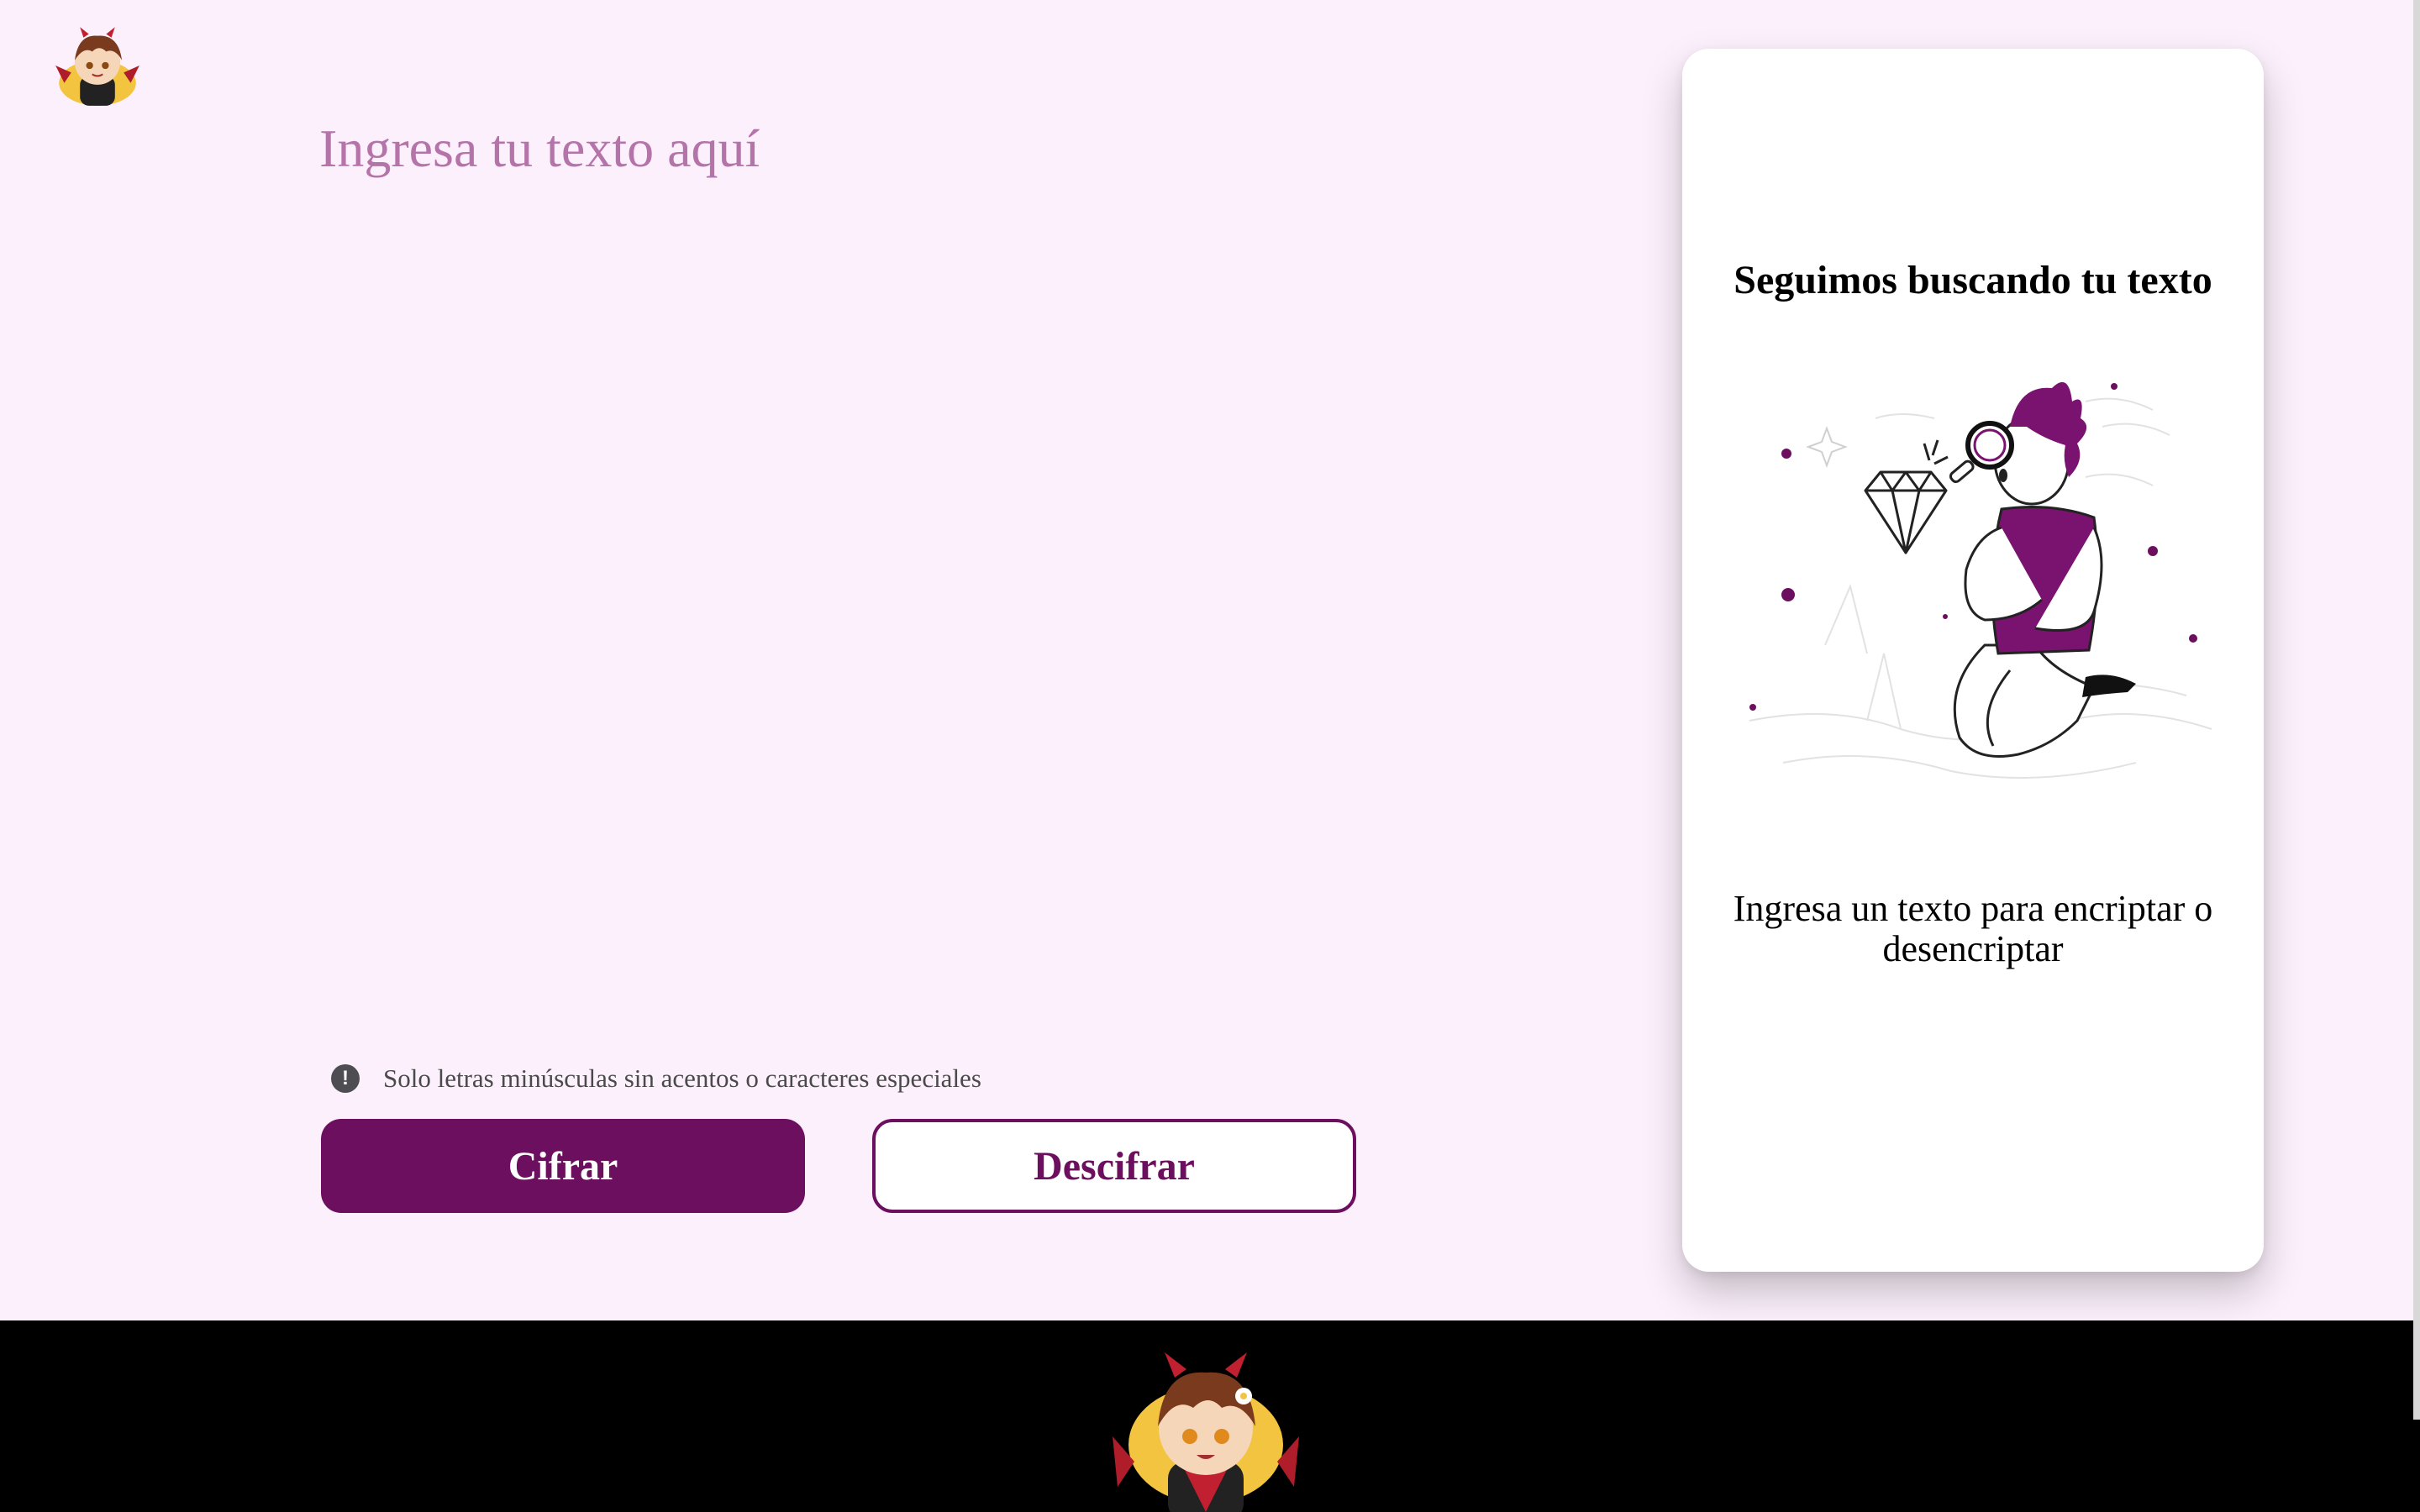 The image size is (2420, 1512). Describe the element at coordinates (1114, 1166) in the screenshot. I see `decrypt-button: Descifrar` at that location.